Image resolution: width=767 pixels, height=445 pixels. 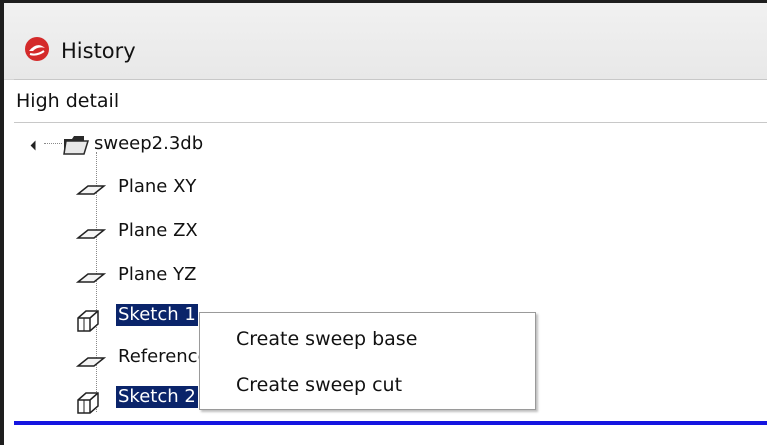 I want to click on tree-item-label: Sketch 2, so click(x=157, y=397).